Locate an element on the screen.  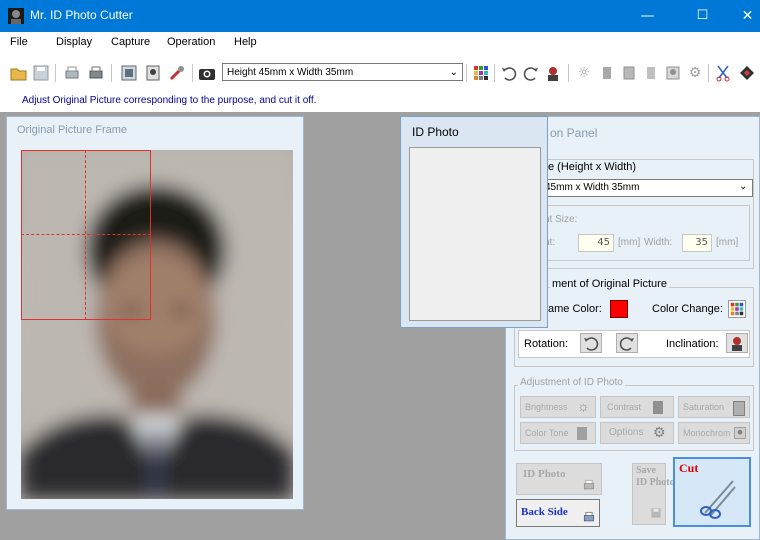
brightness-button: Brightness ☼ is located at coordinates (558, 407).